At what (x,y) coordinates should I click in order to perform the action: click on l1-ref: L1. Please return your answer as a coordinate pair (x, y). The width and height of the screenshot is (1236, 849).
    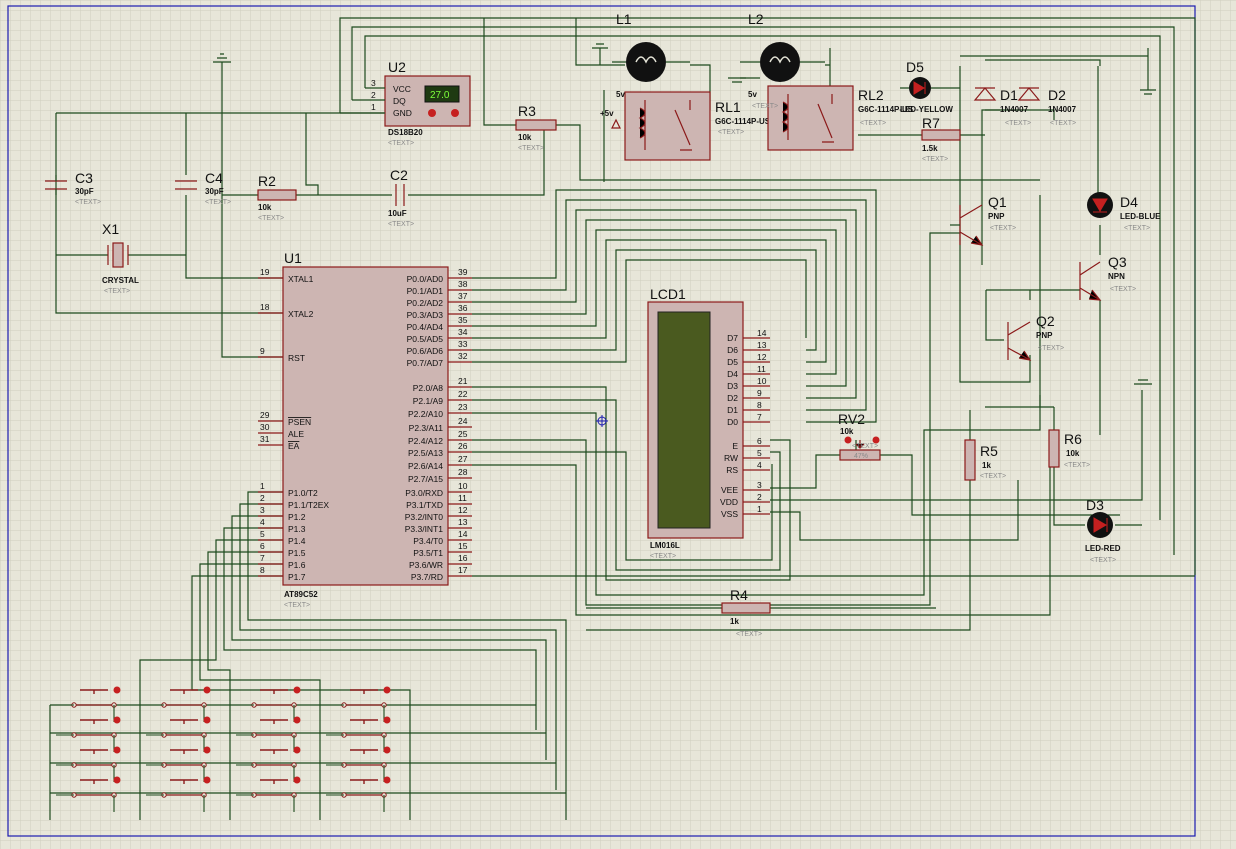
    Looking at the image, I should click on (624, 19).